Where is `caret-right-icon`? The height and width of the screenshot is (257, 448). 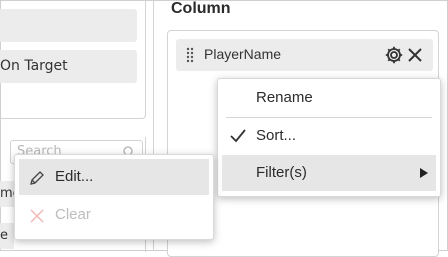 caret-right-icon is located at coordinates (424, 173).